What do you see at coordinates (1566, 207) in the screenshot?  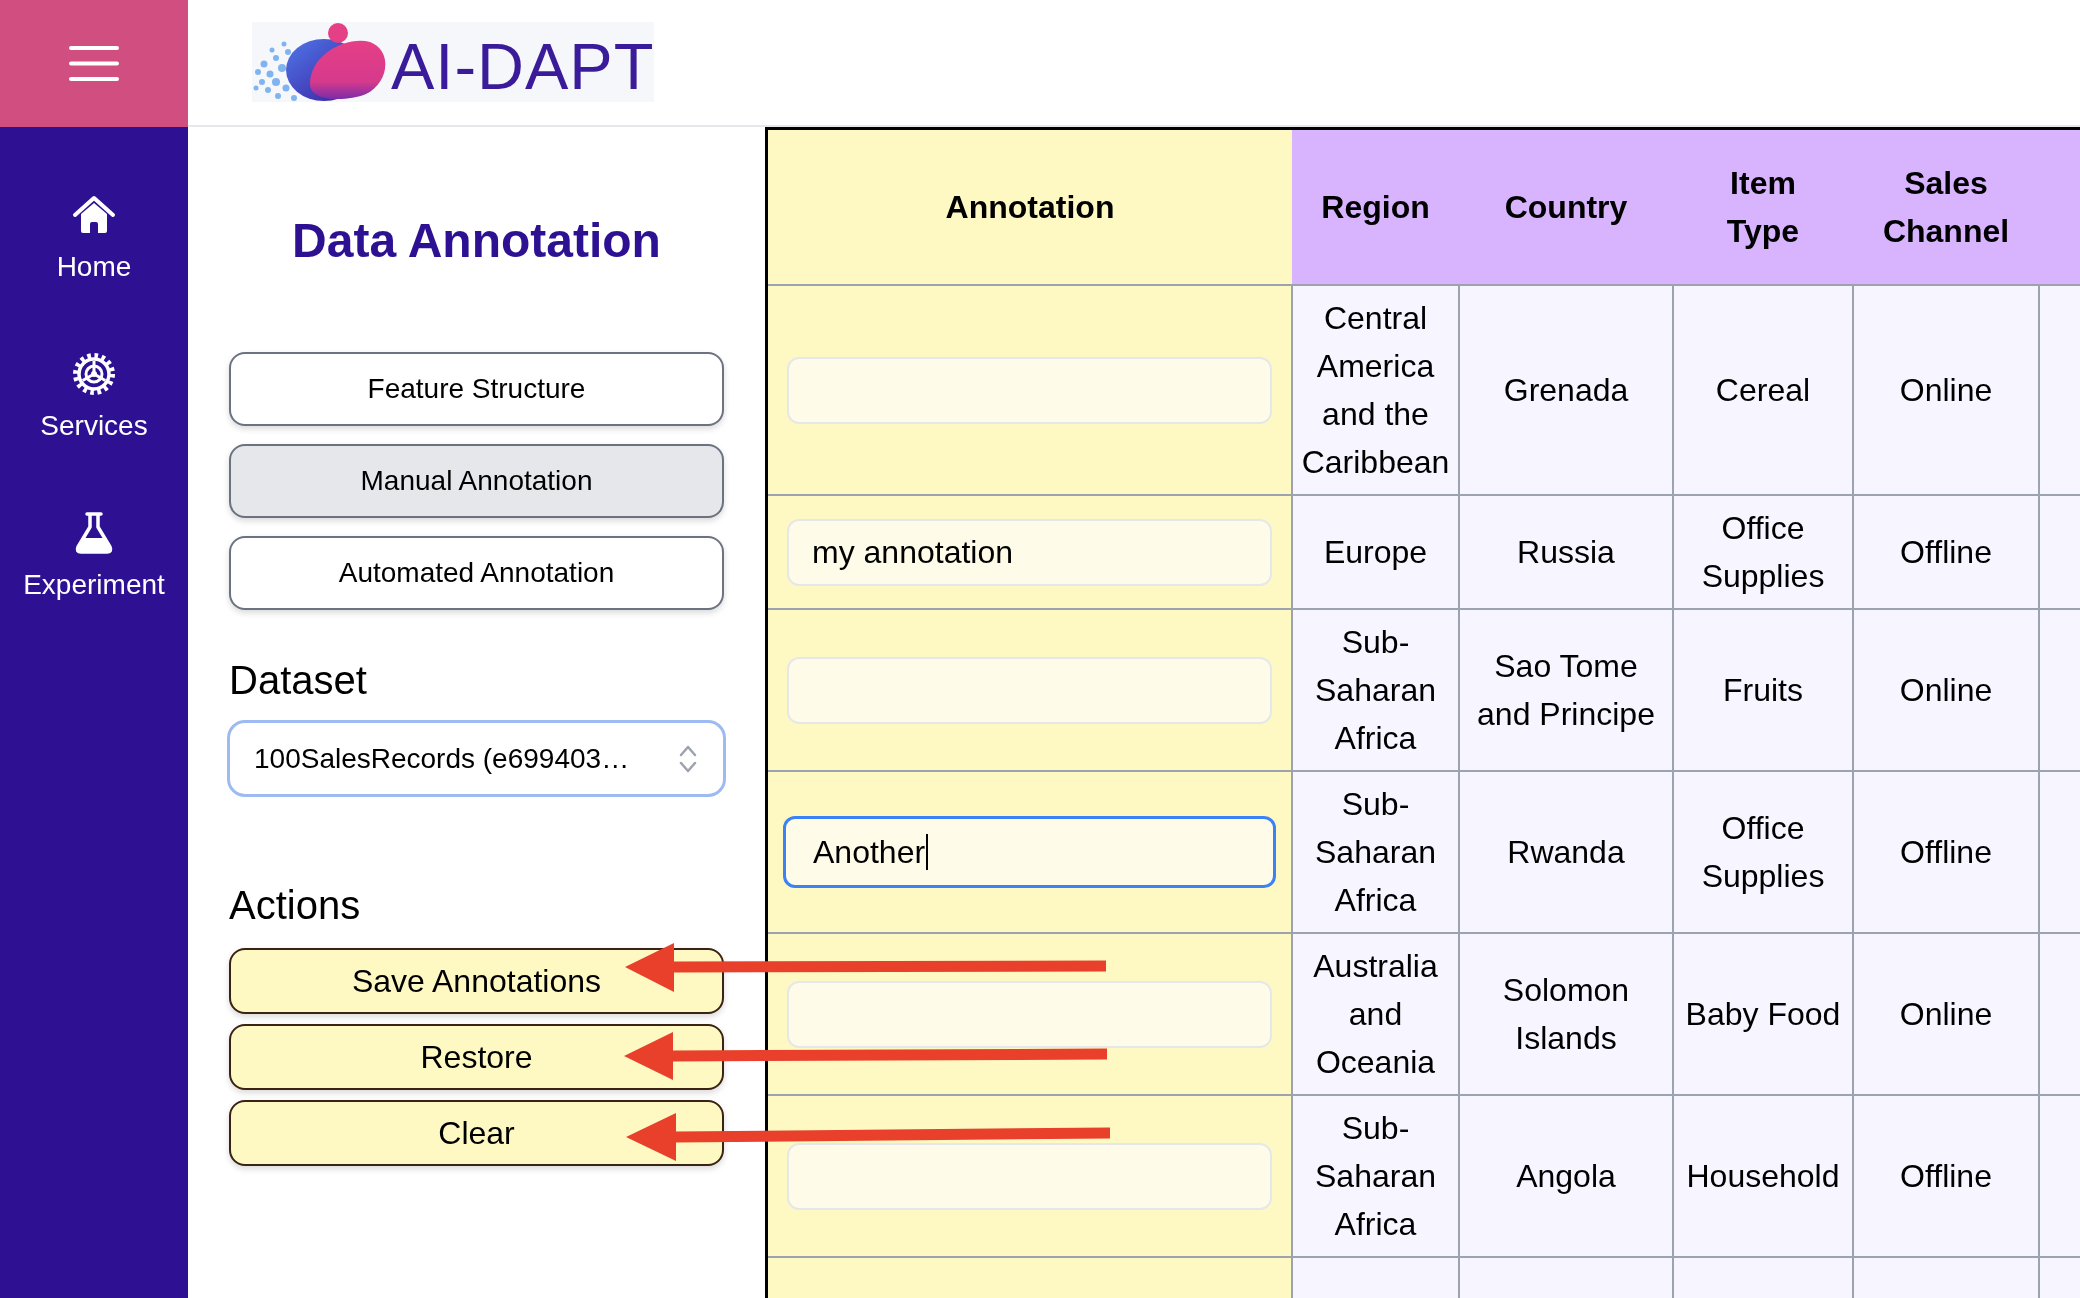 I see `column-header: Country` at bounding box center [1566, 207].